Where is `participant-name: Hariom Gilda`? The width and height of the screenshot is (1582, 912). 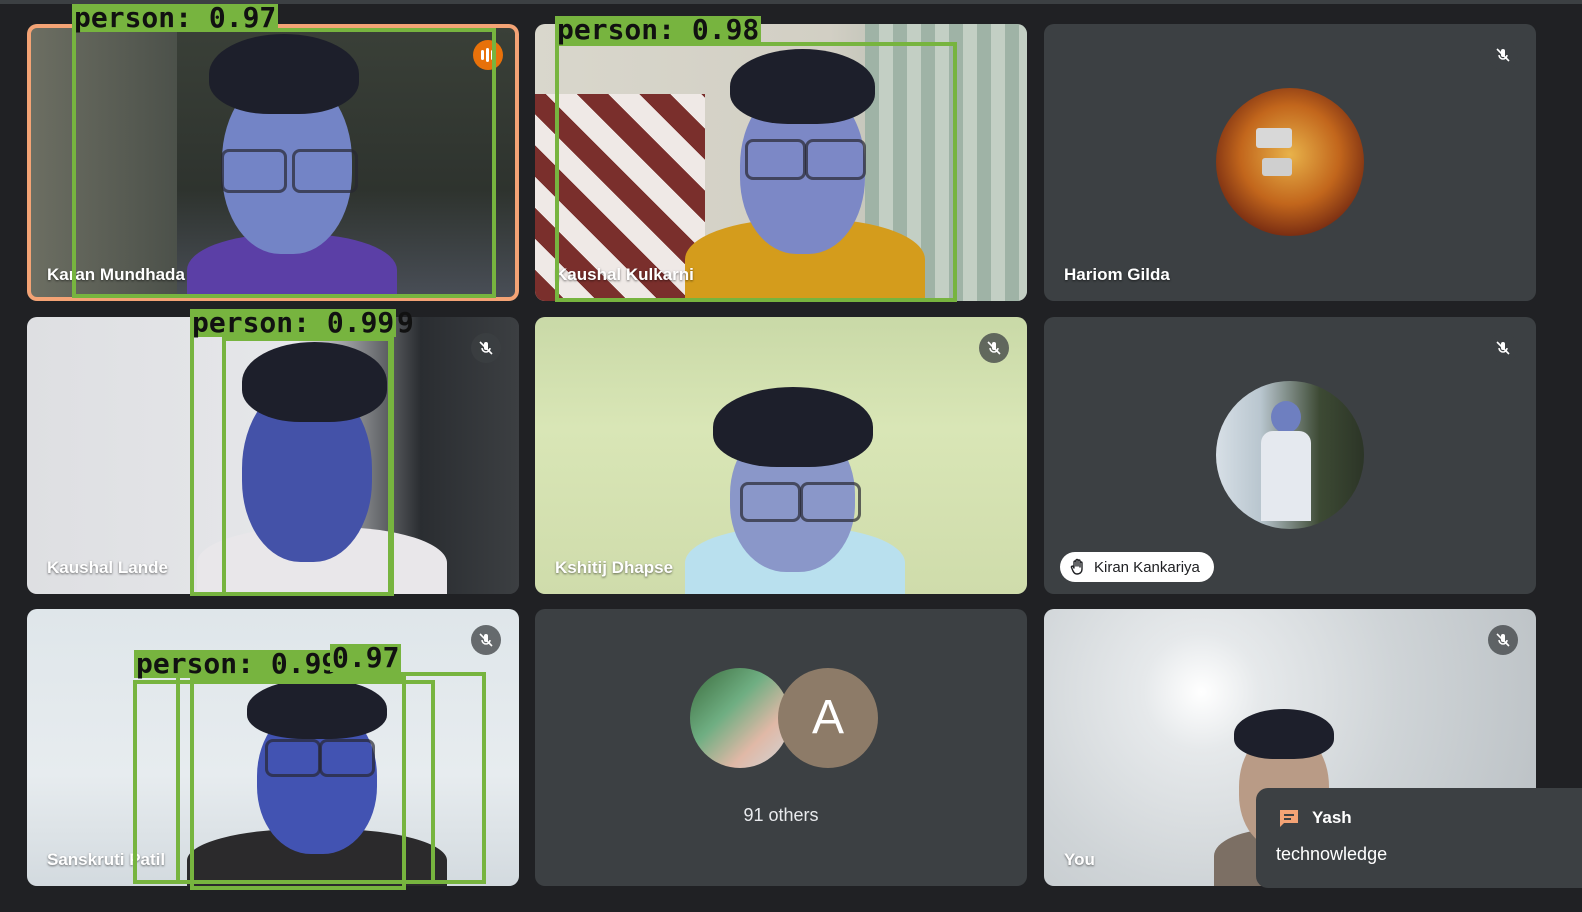
participant-name: Hariom Gilda is located at coordinates (1117, 274).